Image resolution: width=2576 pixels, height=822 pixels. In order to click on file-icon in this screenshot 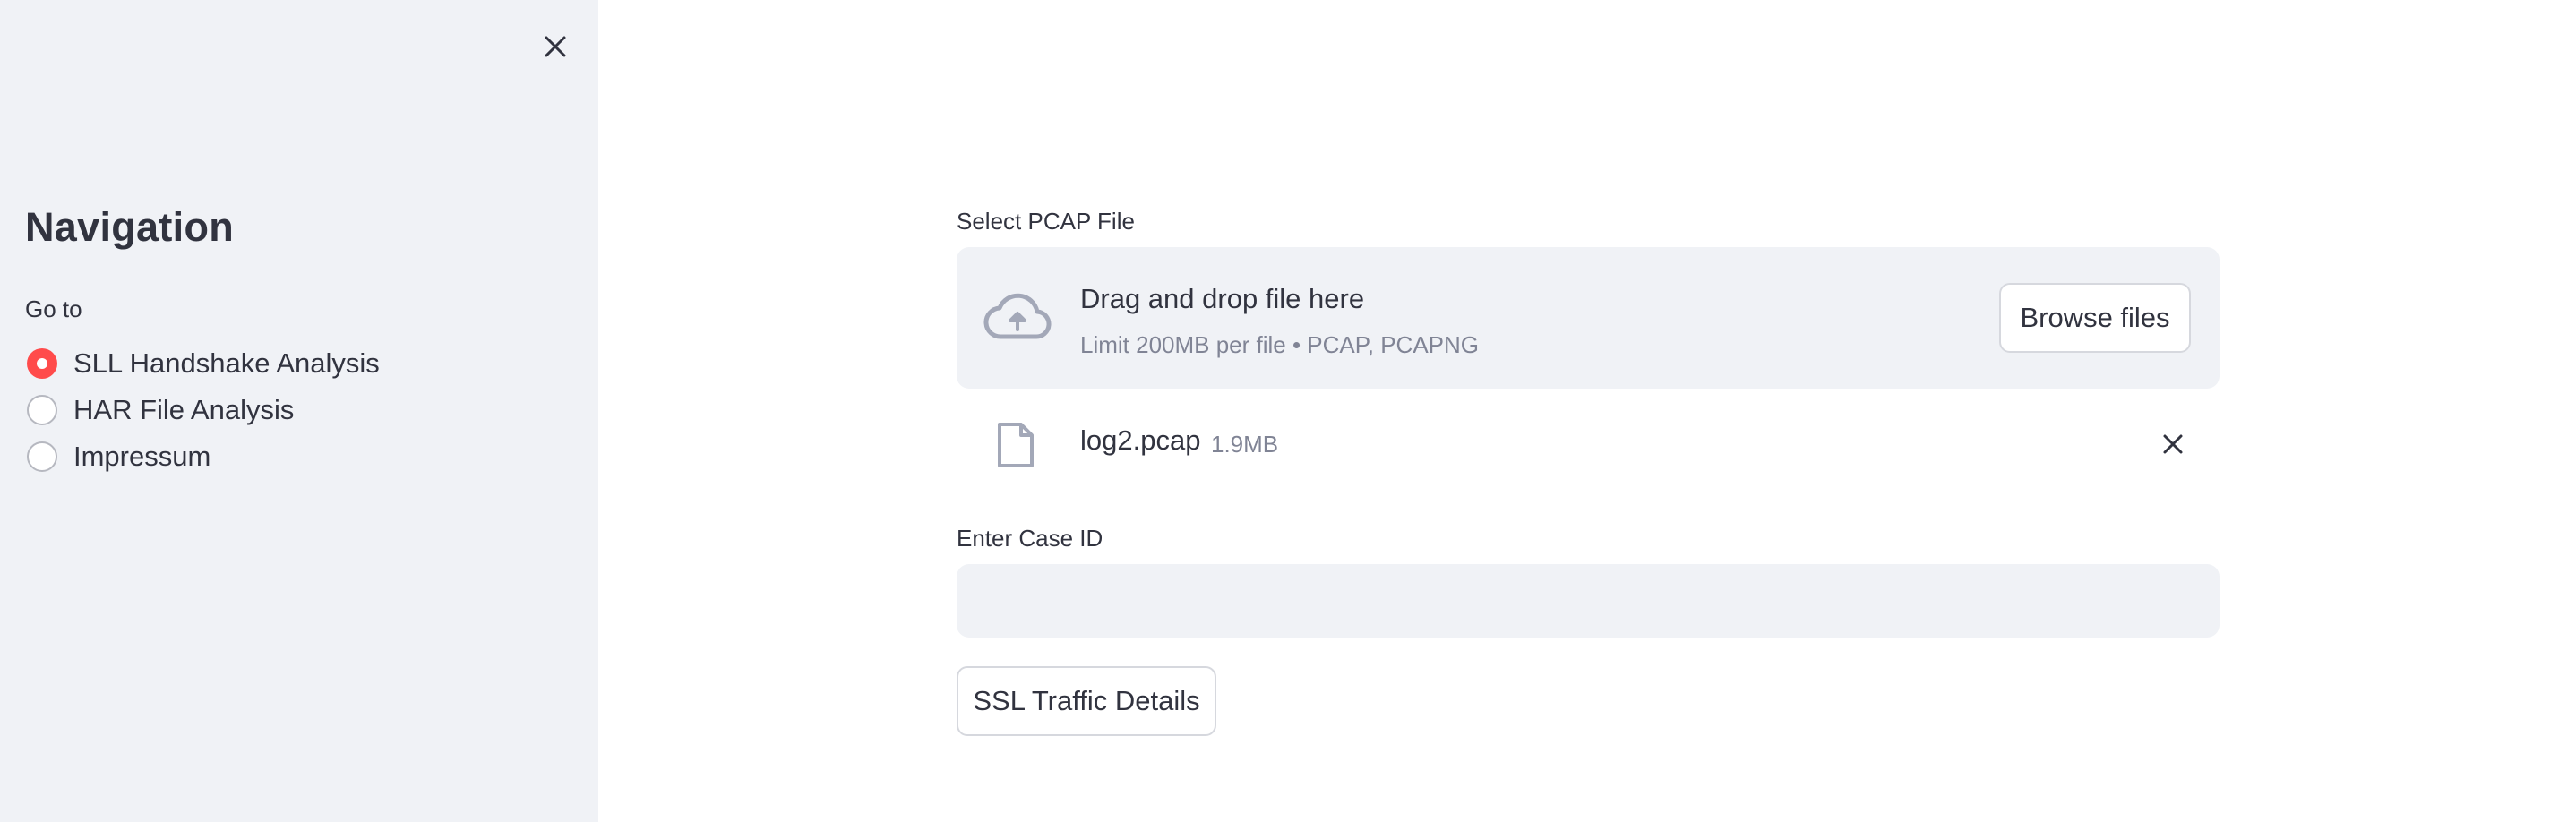, I will do `click(1016, 445)`.